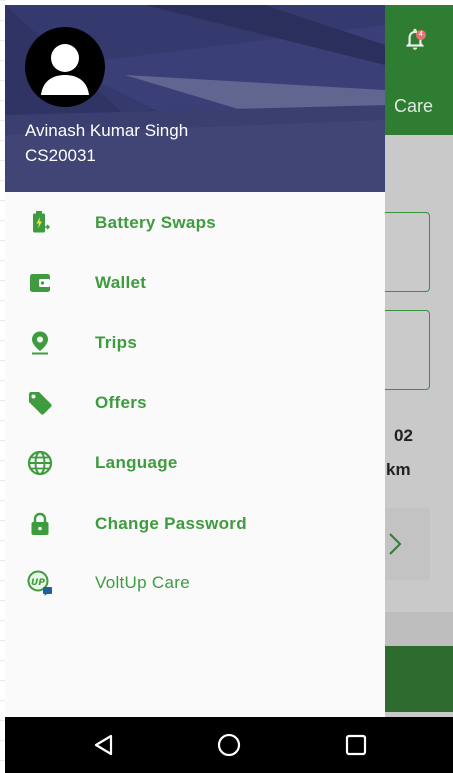 The width and height of the screenshot is (453, 773). What do you see at coordinates (415, 39) in the screenshot?
I see `notification-bell-icon` at bounding box center [415, 39].